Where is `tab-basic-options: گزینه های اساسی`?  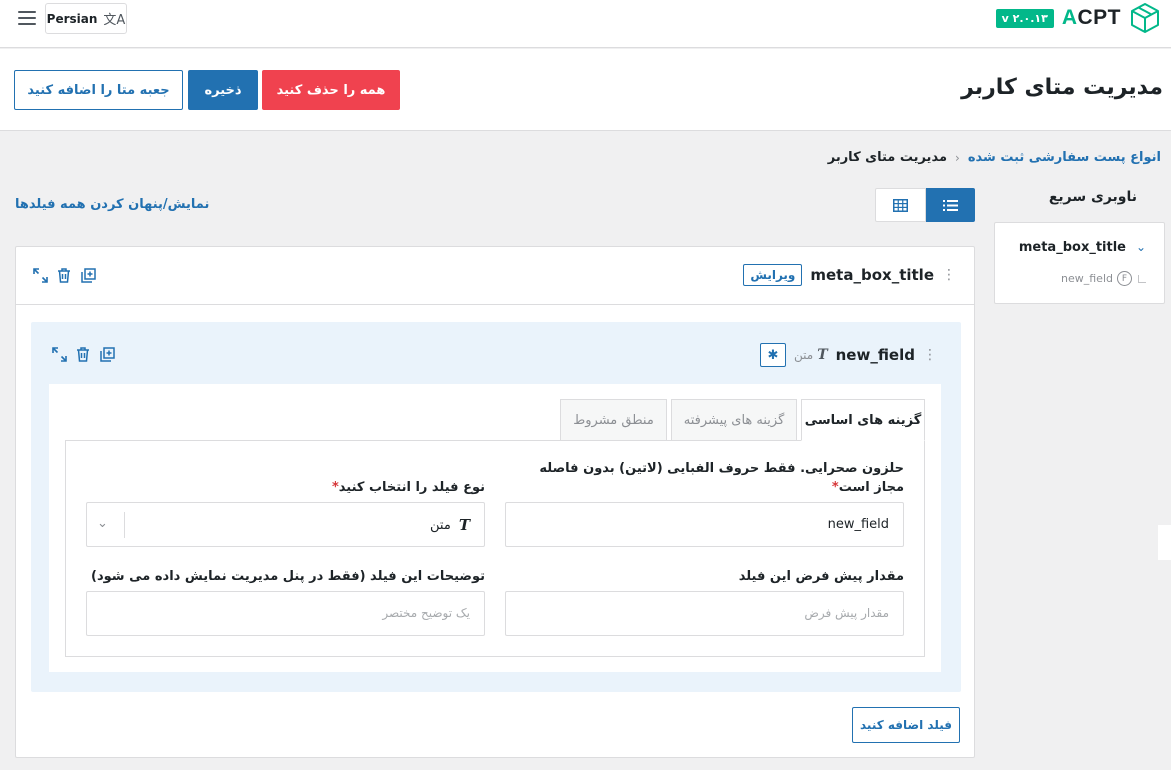 tab-basic-options: گزینه های اساسی is located at coordinates (863, 420).